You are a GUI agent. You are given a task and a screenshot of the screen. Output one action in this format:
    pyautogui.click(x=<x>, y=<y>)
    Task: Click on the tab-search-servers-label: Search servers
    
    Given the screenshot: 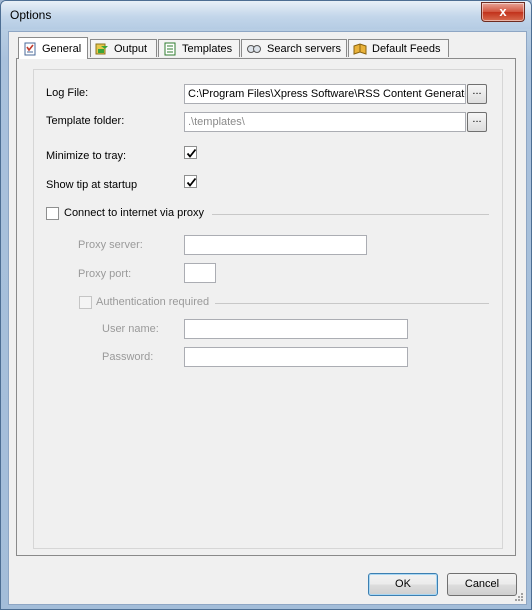 What is the action you would take?
    pyautogui.click(x=304, y=48)
    